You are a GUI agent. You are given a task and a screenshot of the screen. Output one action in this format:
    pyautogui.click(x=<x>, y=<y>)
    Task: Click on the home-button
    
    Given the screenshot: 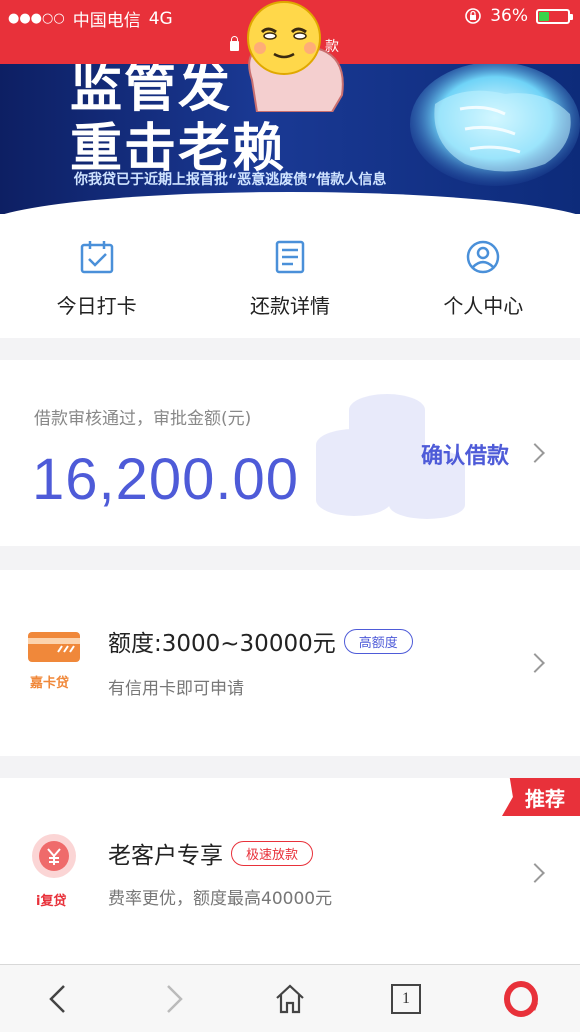 What is the action you would take?
    pyautogui.click(x=290, y=999)
    